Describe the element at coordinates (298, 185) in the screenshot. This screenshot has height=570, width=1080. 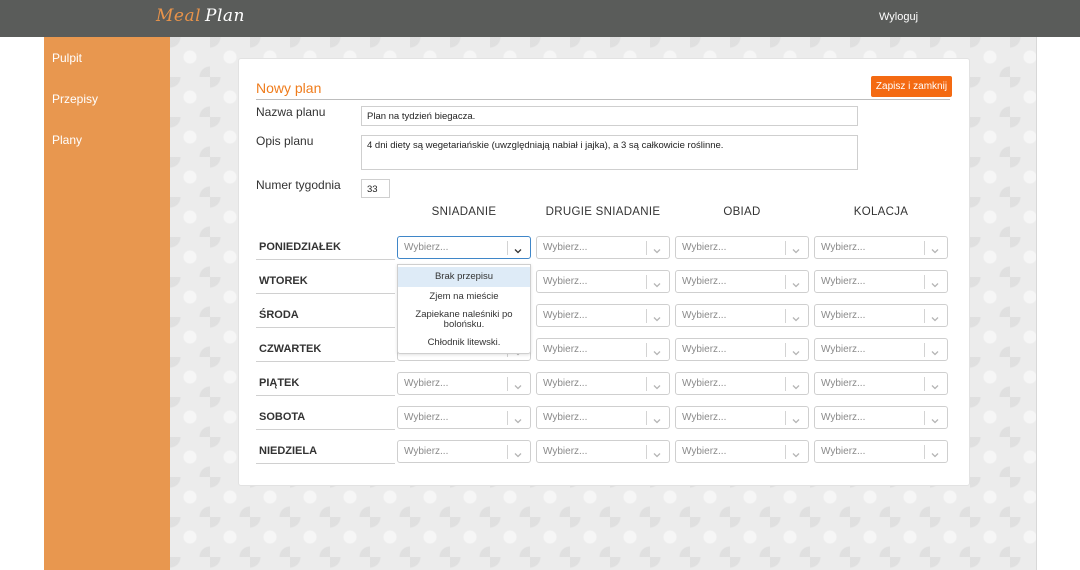
I see `week-number-label: Numer tygodnia` at that location.